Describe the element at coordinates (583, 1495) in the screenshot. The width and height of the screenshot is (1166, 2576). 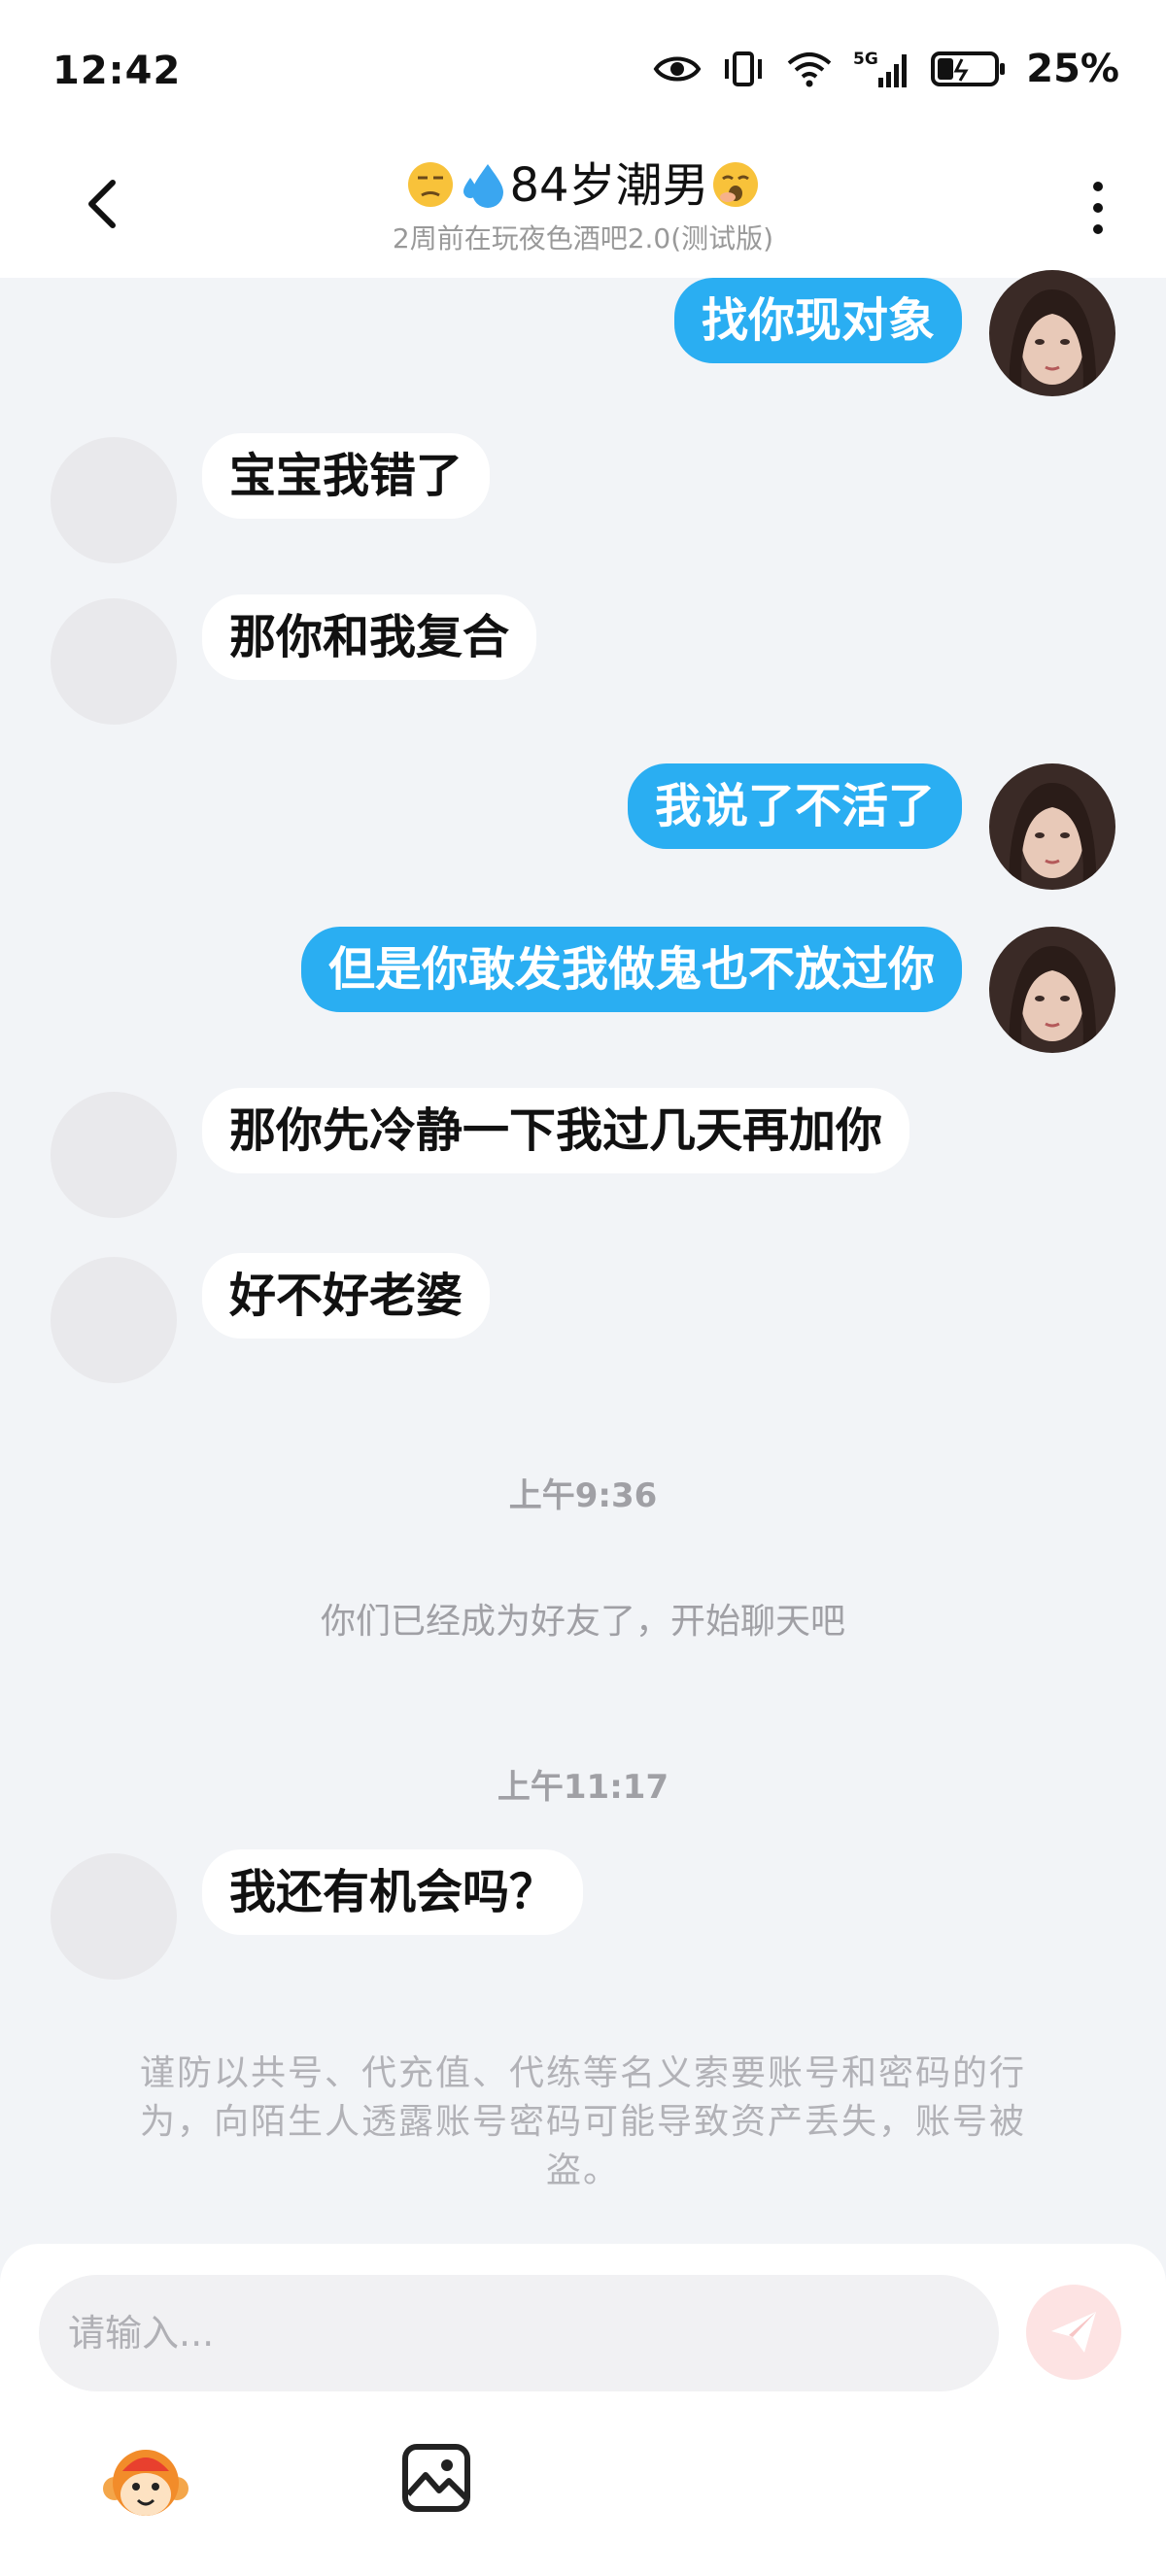
I see `timestamp: 上午9:36` at that location.